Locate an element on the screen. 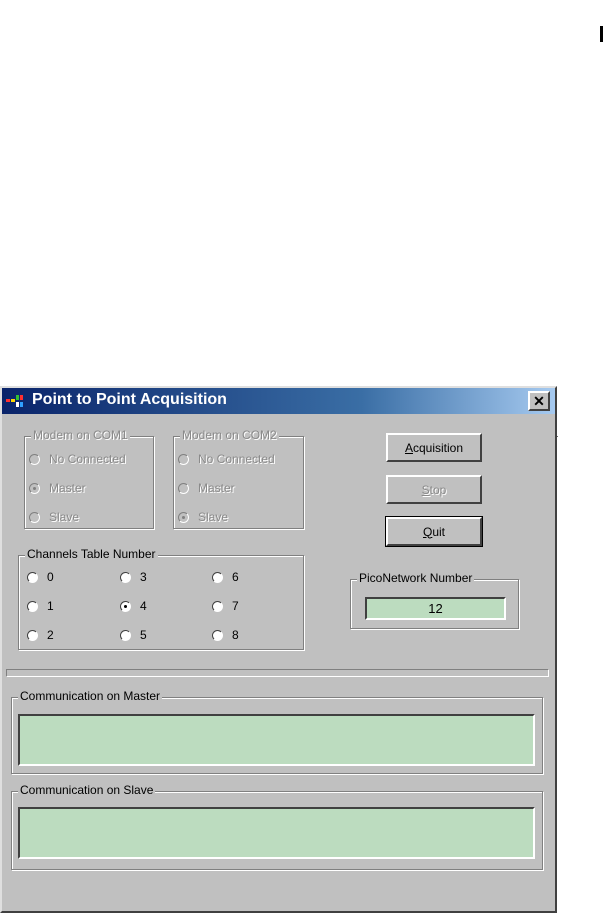 This screenshot has width=608, height=913. modem-com1-label: Modem on COM1 is located at coordinates (80, 435).